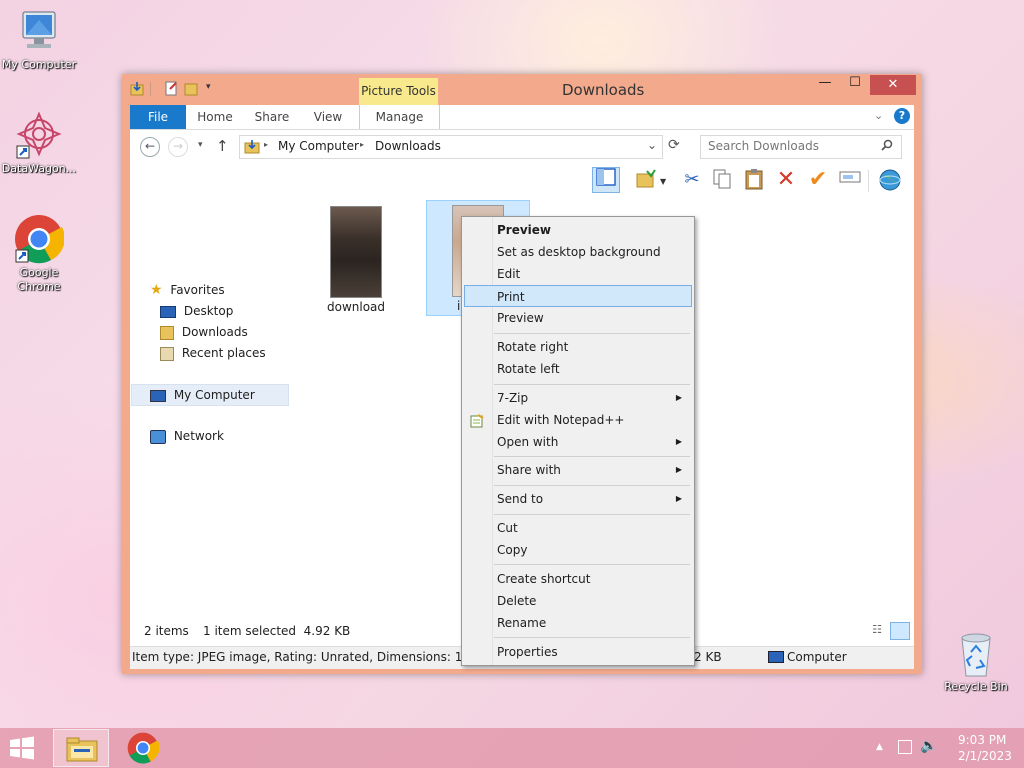 Image resolution: width=1024 pixels, height=768 pixels. Describe the element at coordinates (578, 398) in the screenshot. I see `menu-item-7zip: 7-Zip ▶` at that location.